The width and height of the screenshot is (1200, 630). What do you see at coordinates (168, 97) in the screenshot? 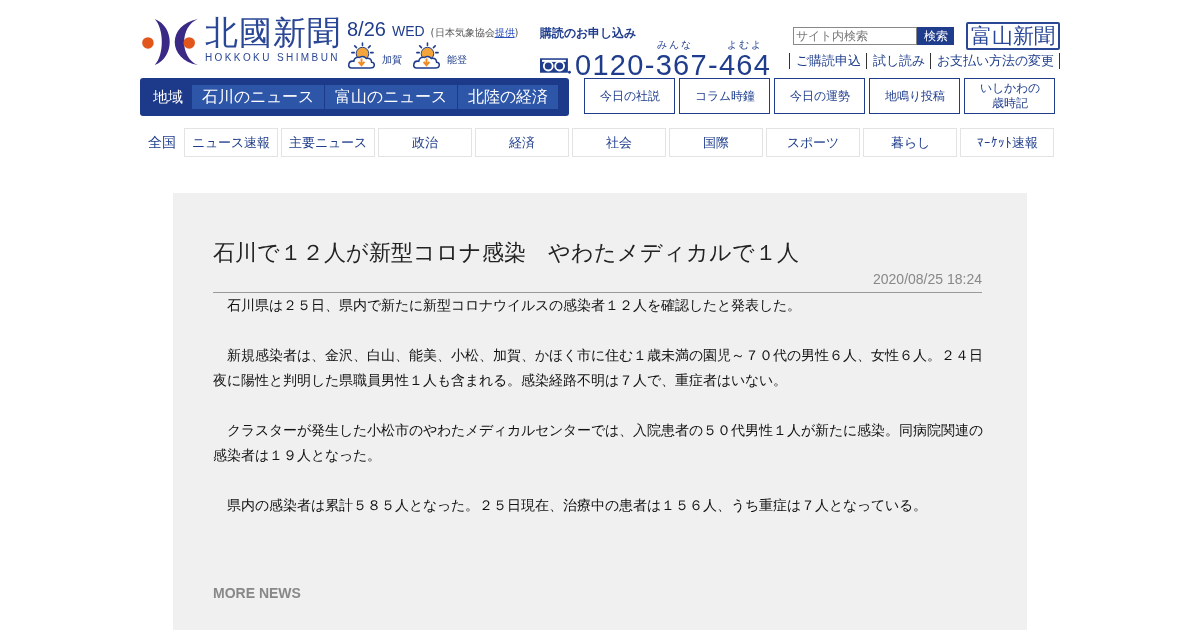
I see `region-nav-label: 地域` at bounding box center [168, 97].